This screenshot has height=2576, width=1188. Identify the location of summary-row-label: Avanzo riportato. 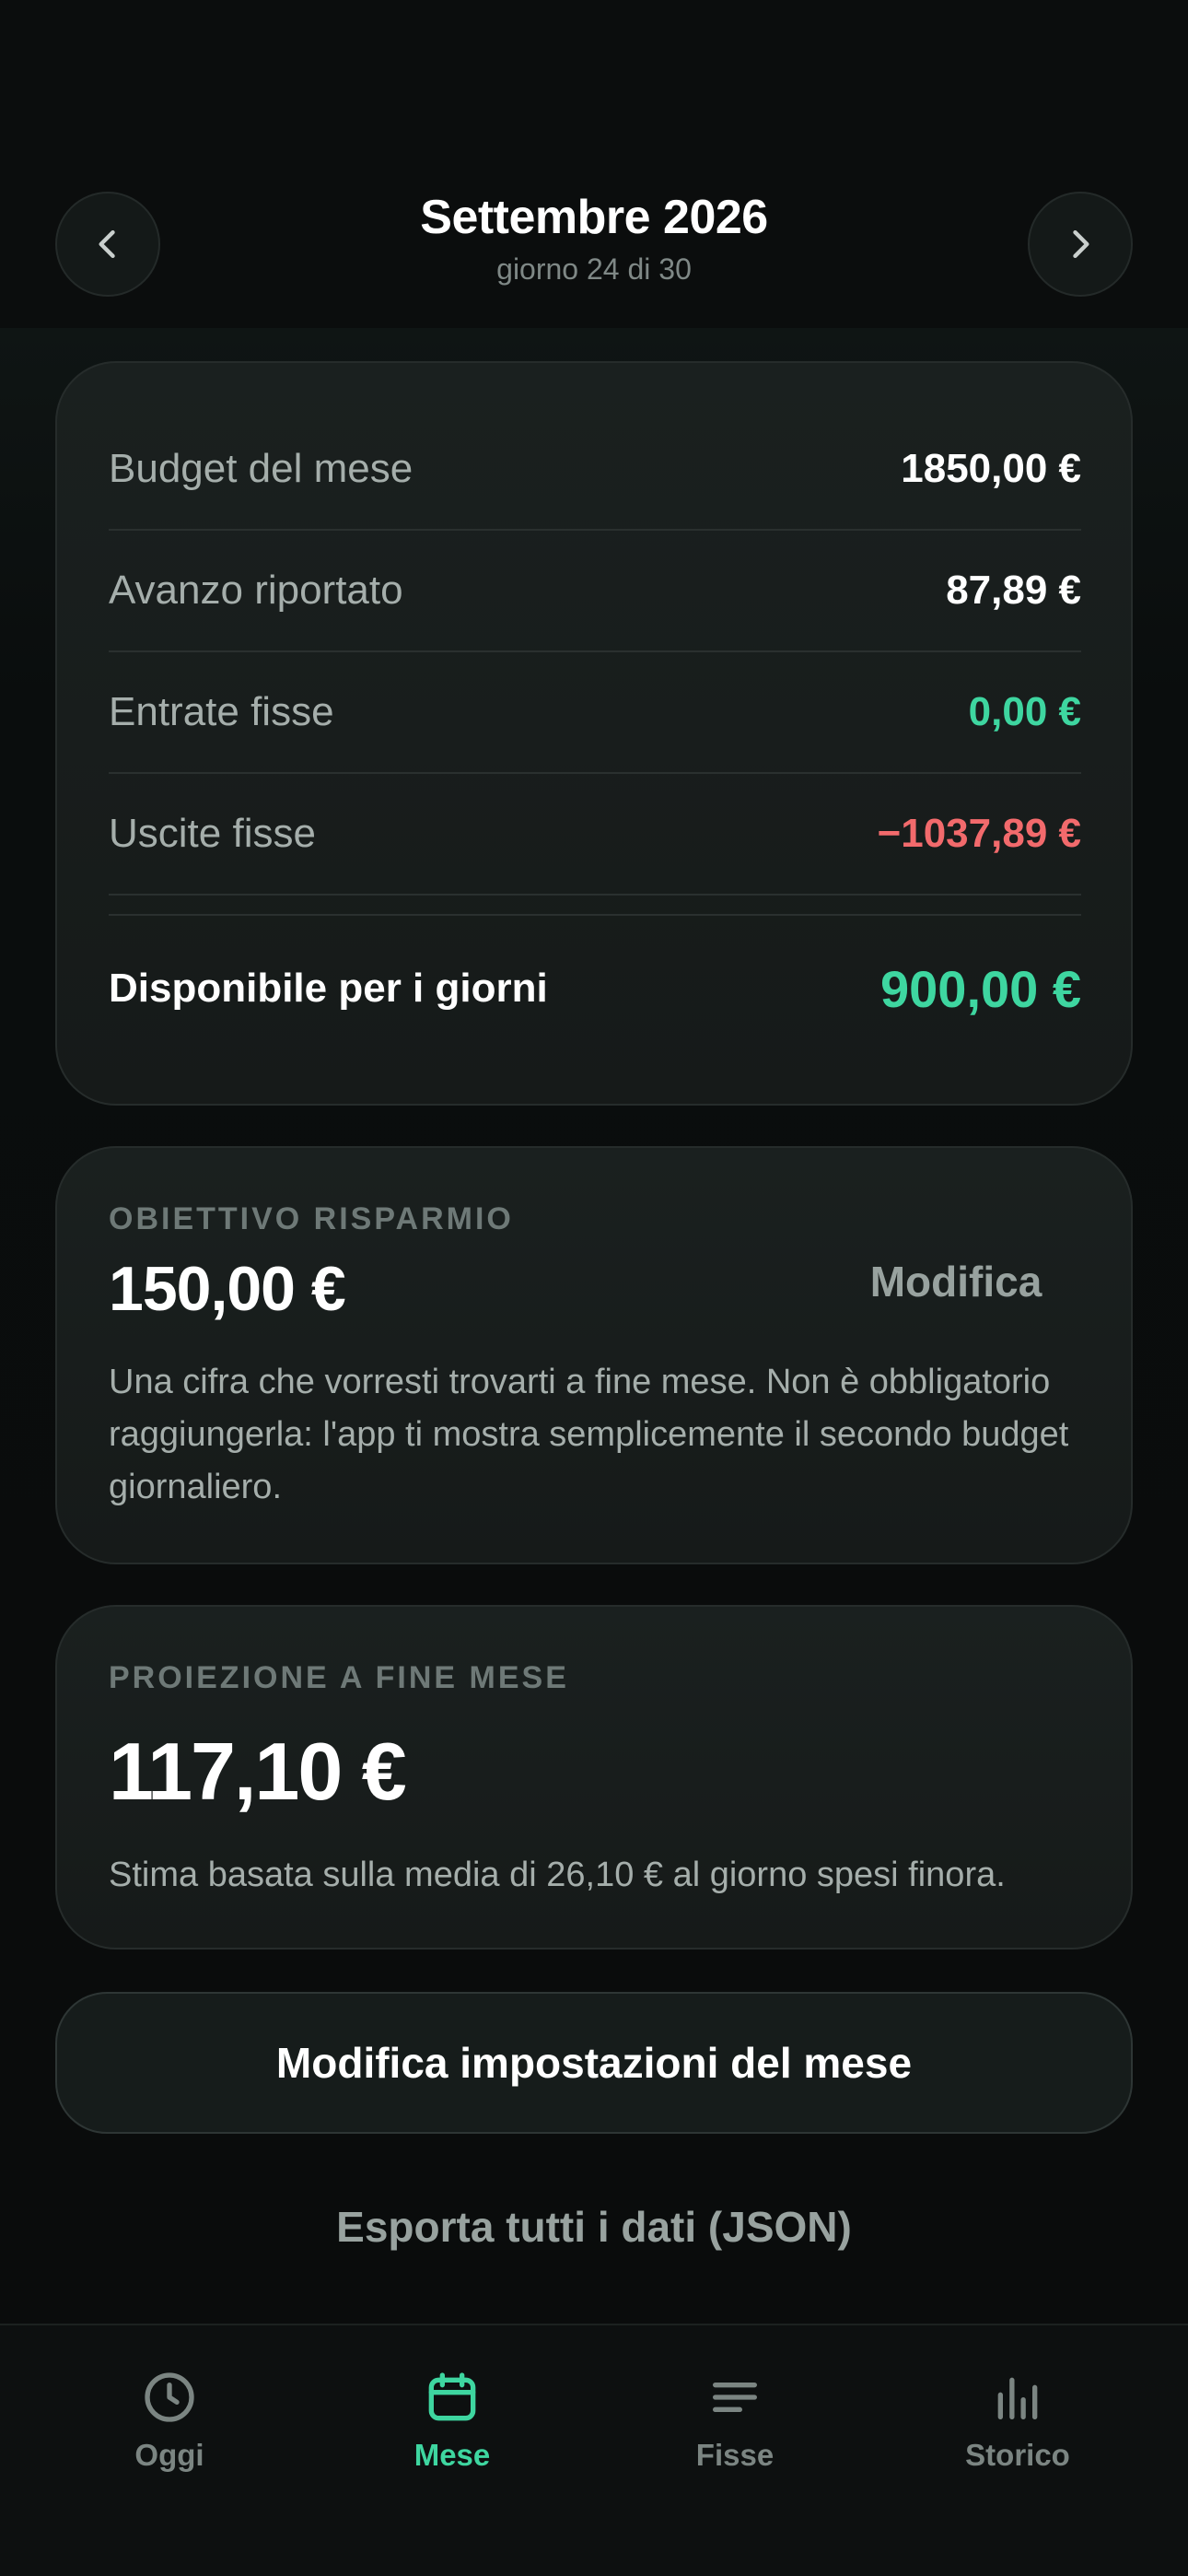
(256, 590).